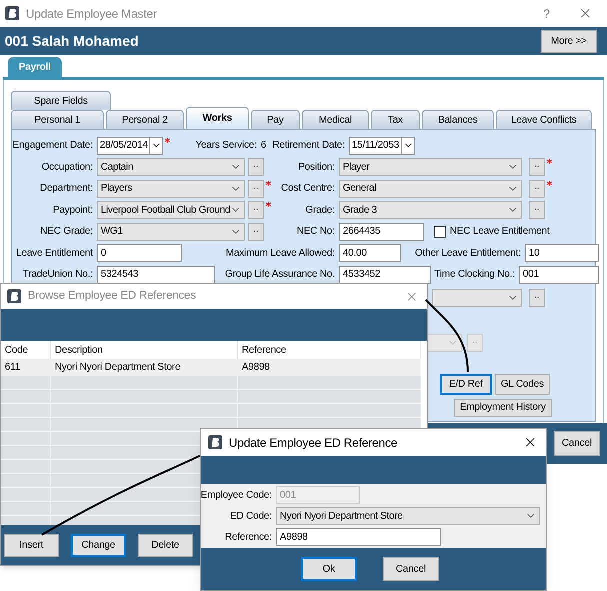 The image size is (607, 591). What do you see at coordinates (335, 119) in the screenshot?
I see `tab: Medical` at bounding box center [335, 119].